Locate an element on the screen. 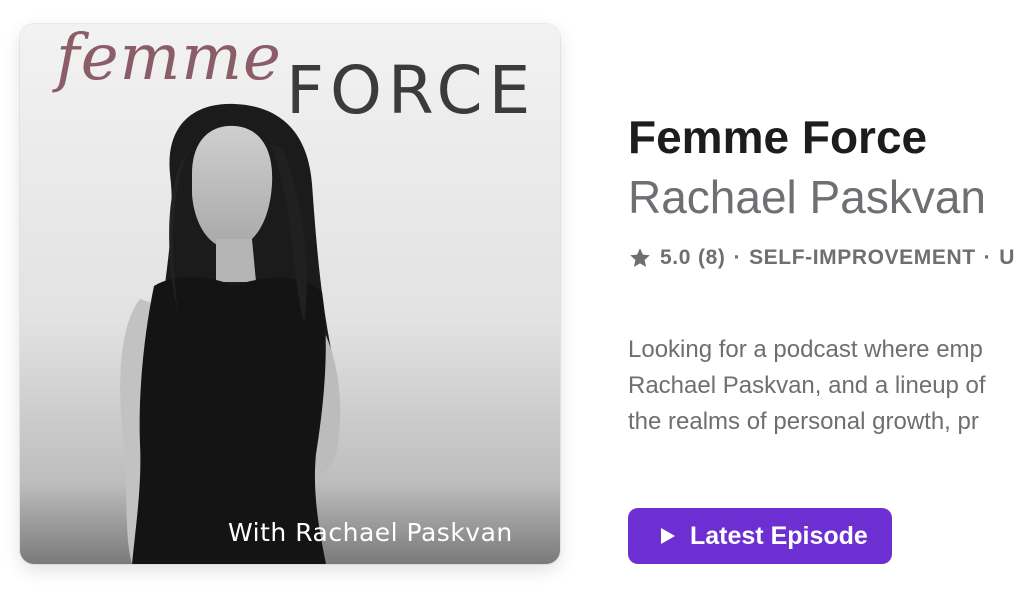 This screenshot has width=1024, height=596. category-link: SELF-IMPROVEMENT is located at coordinates (862, 258).